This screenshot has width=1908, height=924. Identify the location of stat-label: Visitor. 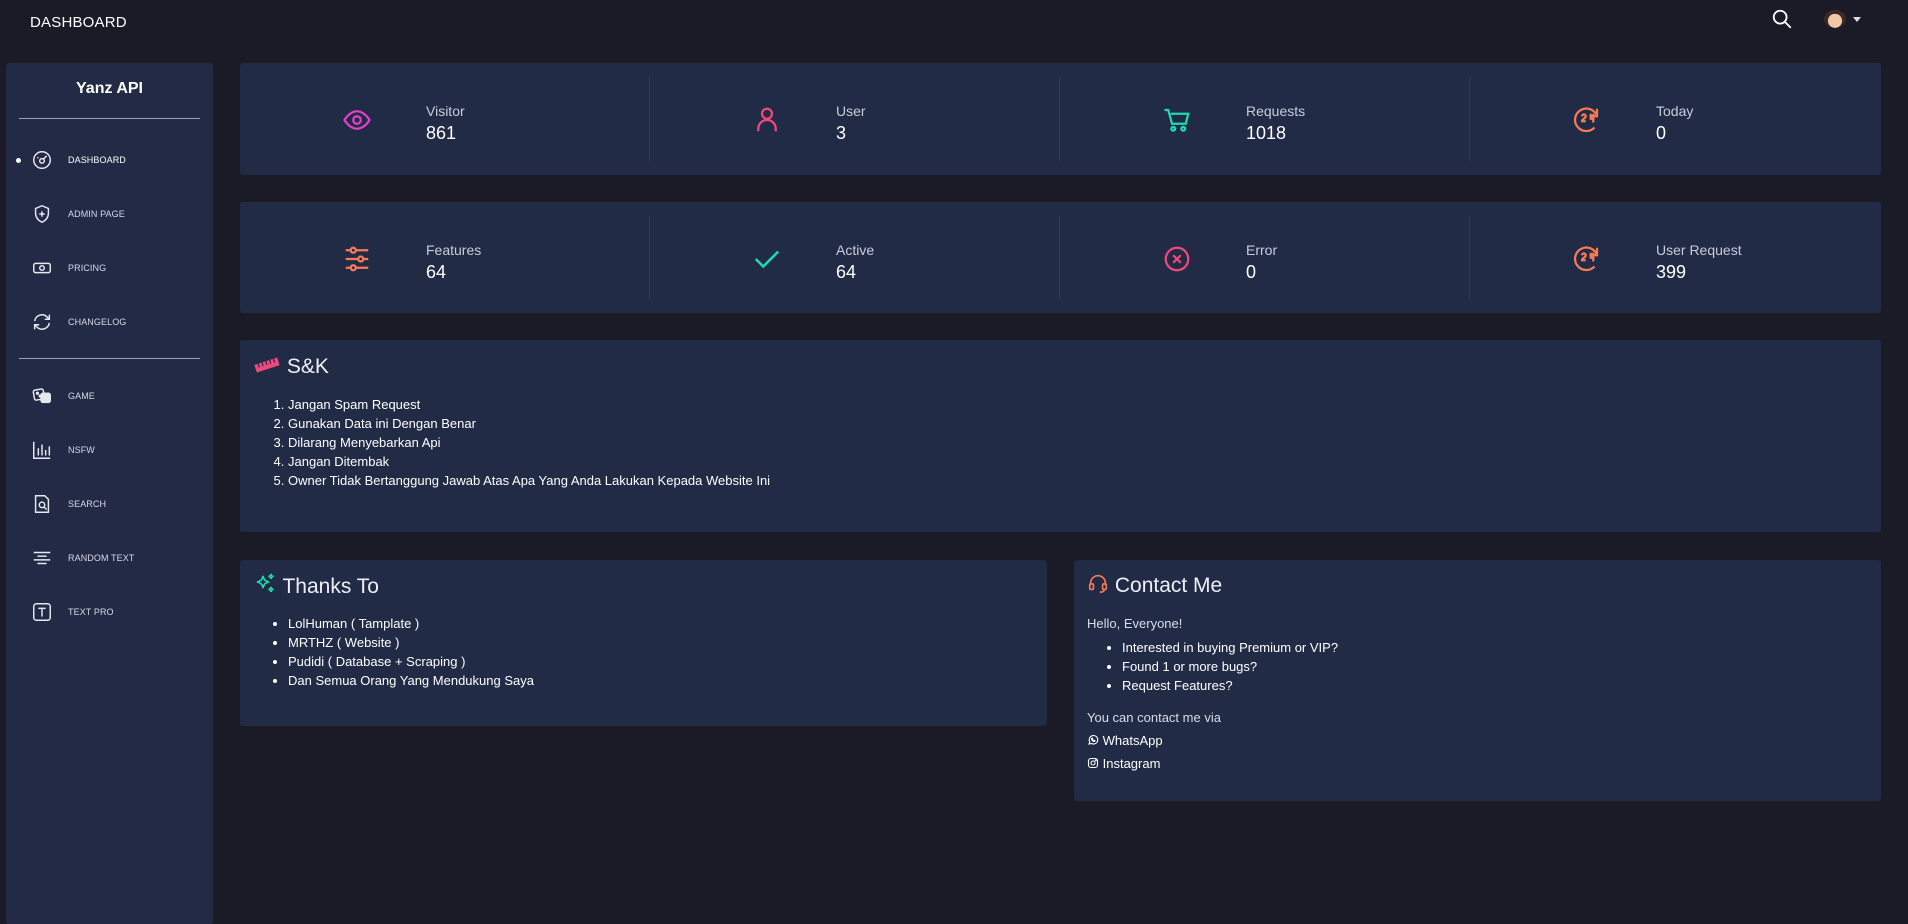
(445, 111).